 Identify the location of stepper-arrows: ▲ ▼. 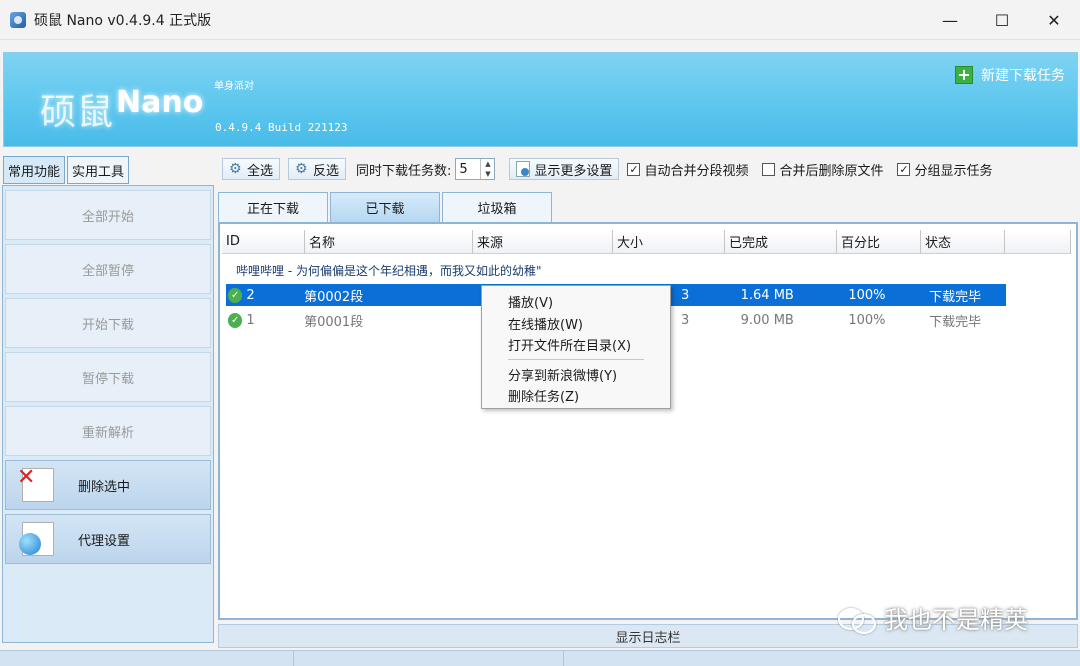
(487, 169).